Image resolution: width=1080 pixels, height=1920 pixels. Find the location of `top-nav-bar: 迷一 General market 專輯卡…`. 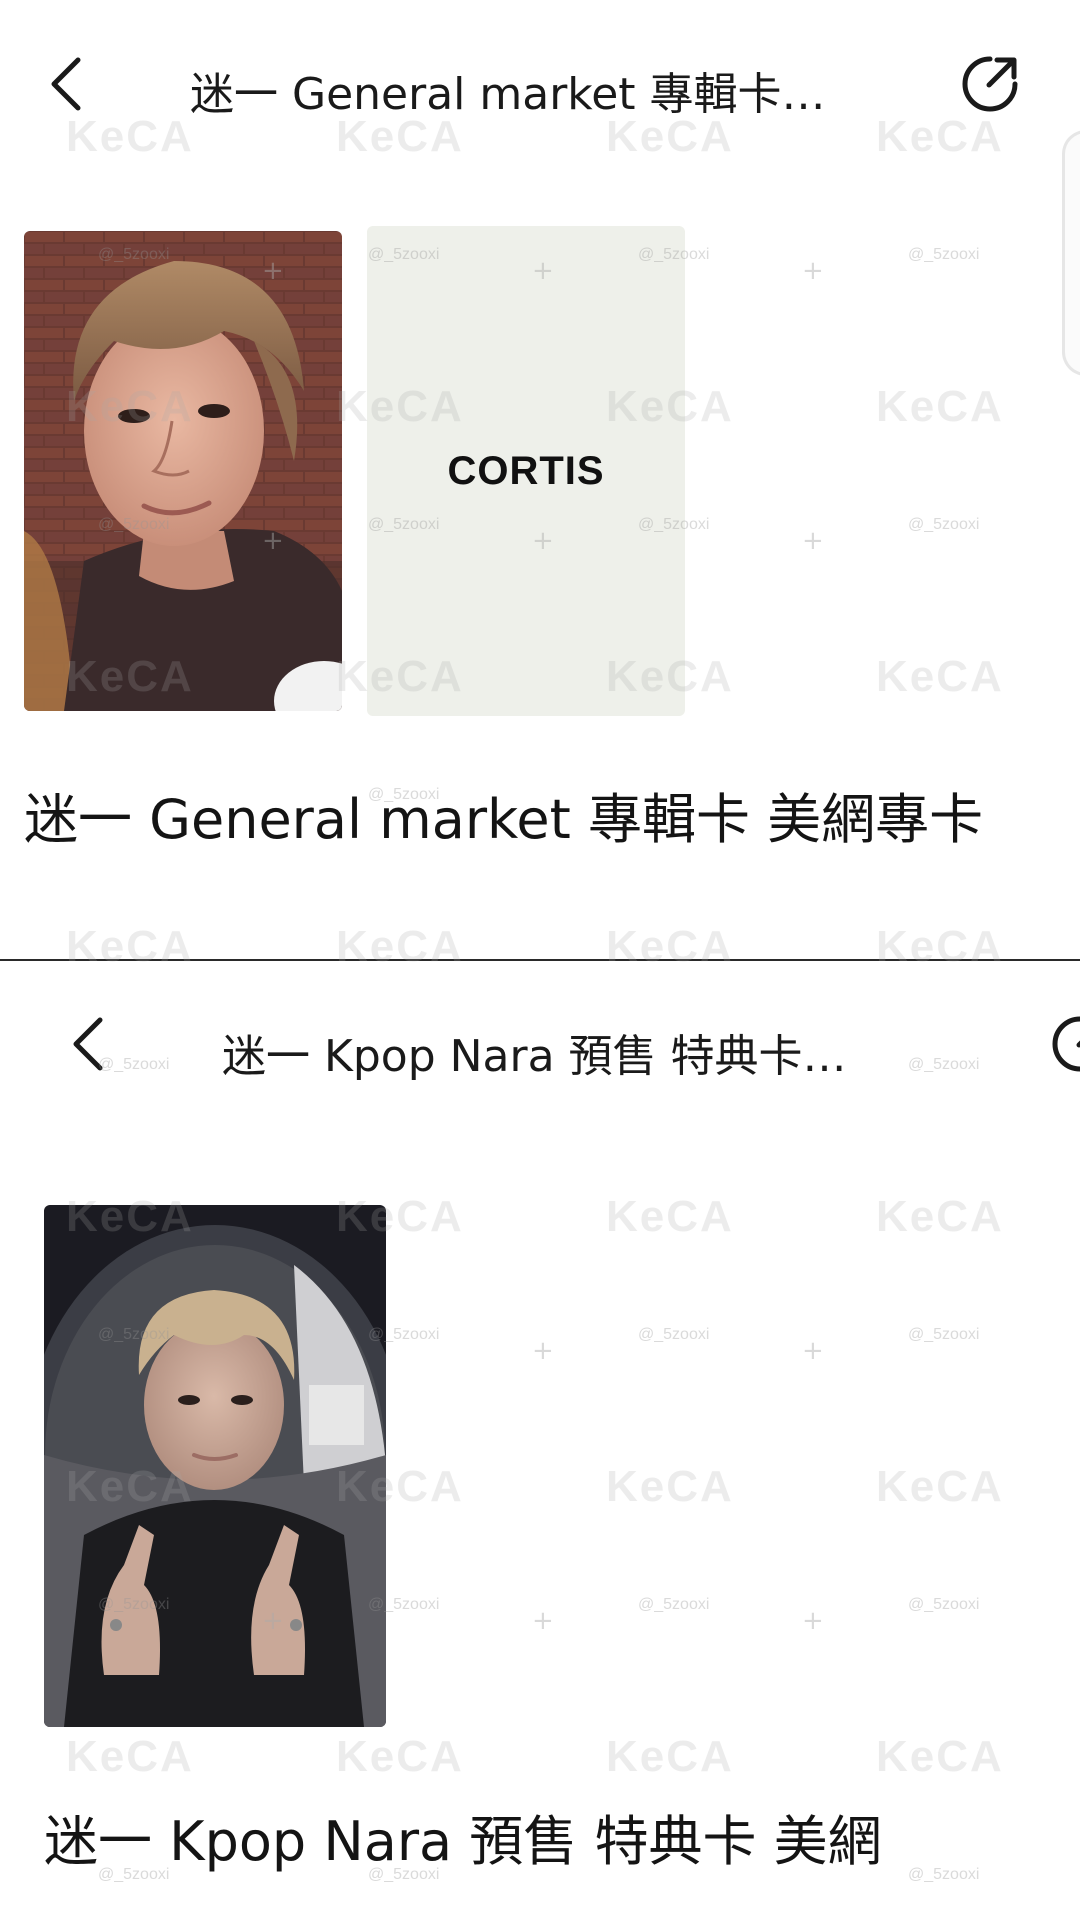

top-nav-bar: 迷一 General market 專輯卡… is located at coordinates (540, 84).